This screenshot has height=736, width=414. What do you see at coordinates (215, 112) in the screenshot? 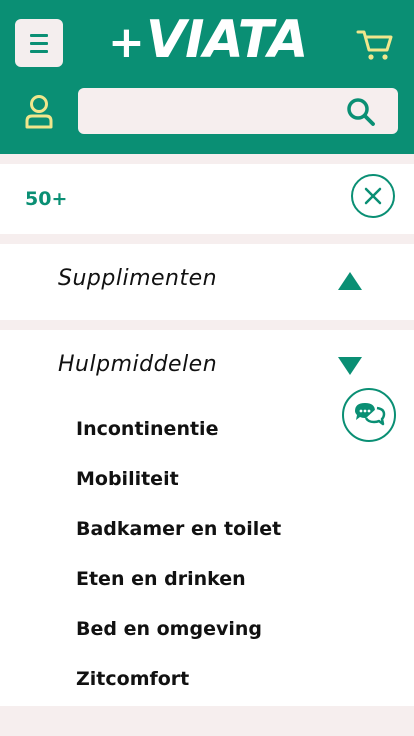
I see `search-input` at bounding box center [215, 112].